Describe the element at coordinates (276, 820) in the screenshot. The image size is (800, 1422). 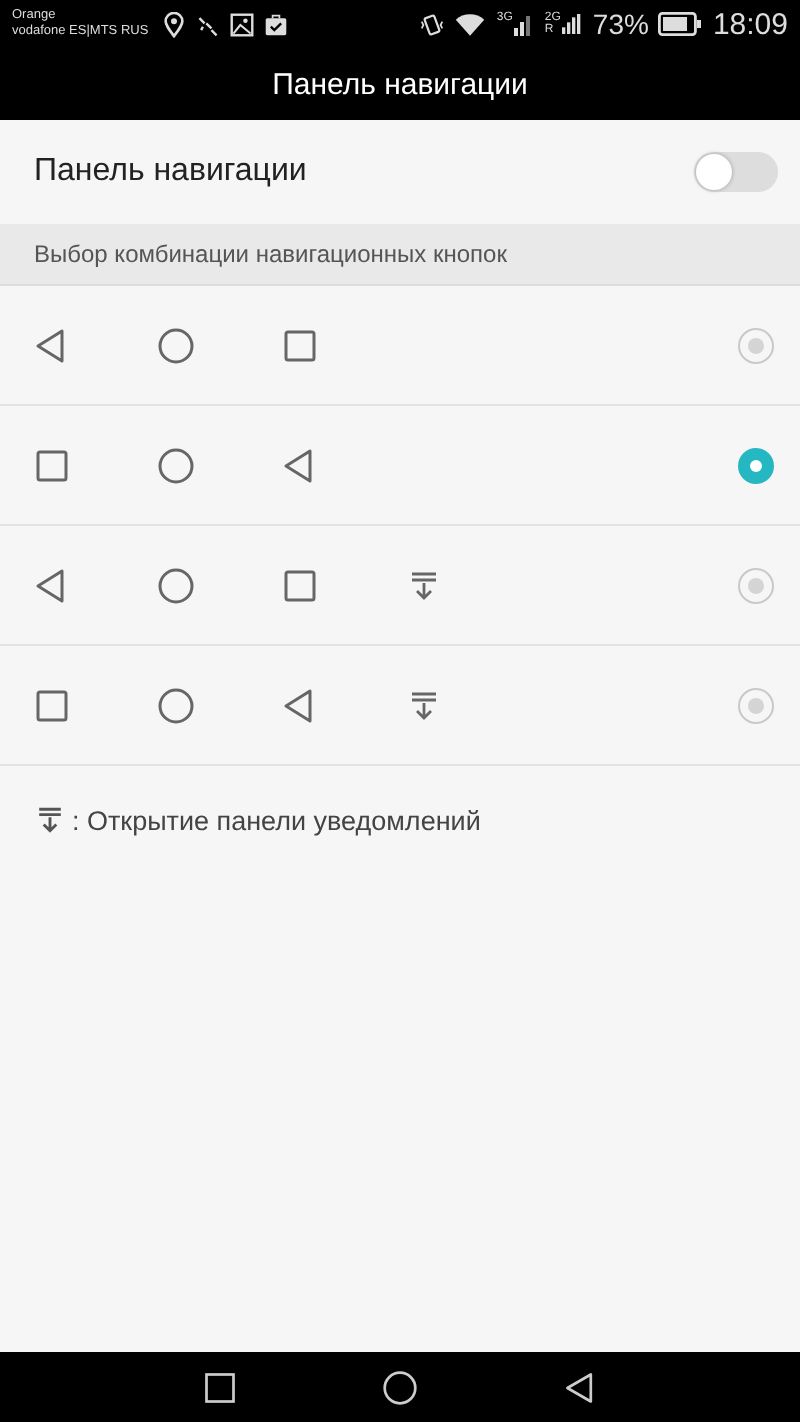
I see `legend-text: : Открытие панели уведомлений` at that location.